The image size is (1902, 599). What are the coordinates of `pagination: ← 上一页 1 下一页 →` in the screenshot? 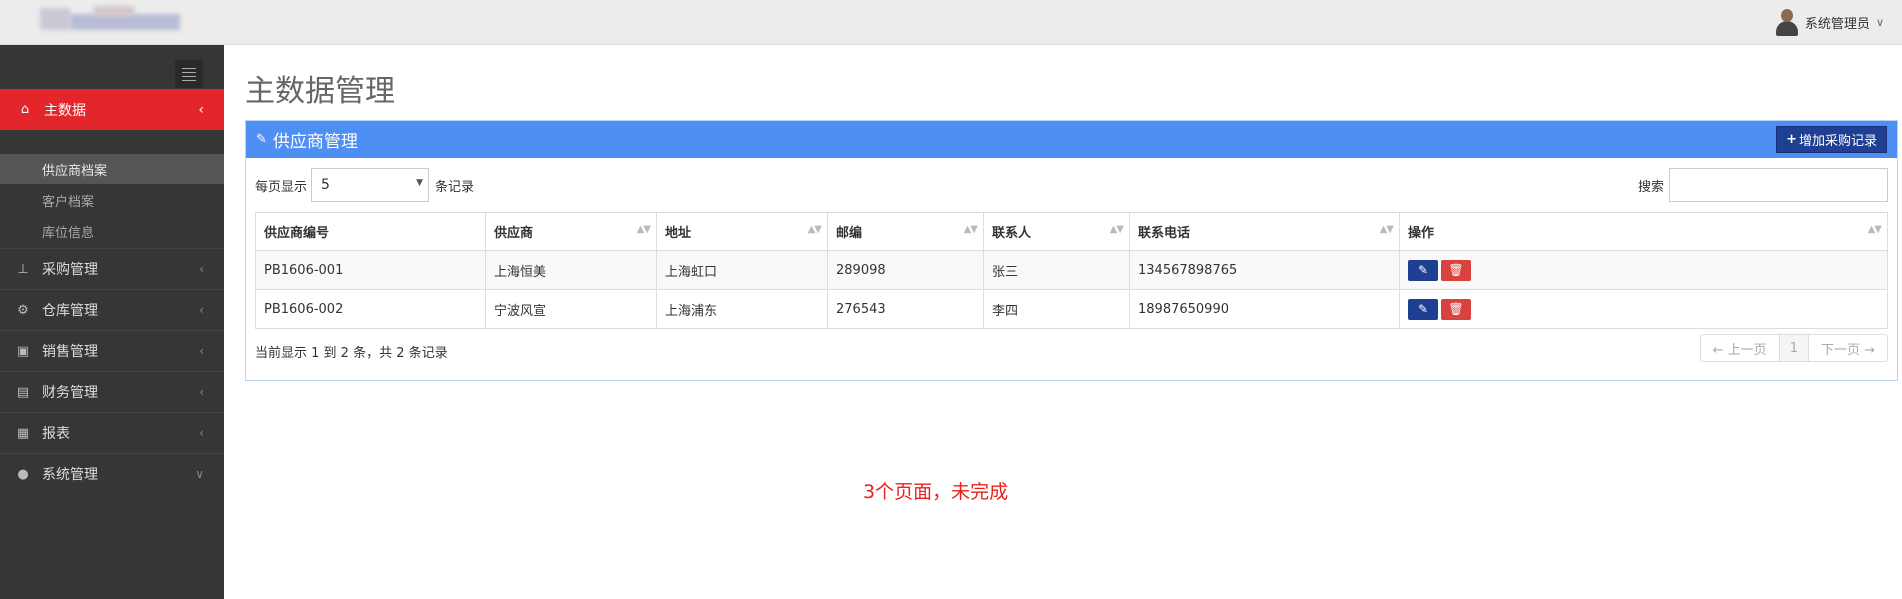 It's located at (1793, 348).